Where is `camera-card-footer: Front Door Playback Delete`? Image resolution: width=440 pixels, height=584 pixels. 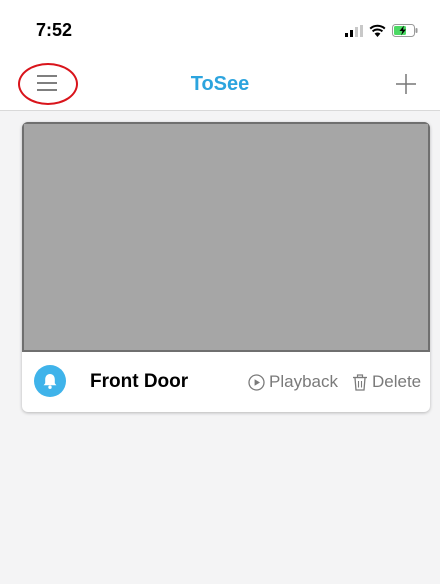 camera-card-footer: Front Door Playback Delete is located at coordinates (226, 382).